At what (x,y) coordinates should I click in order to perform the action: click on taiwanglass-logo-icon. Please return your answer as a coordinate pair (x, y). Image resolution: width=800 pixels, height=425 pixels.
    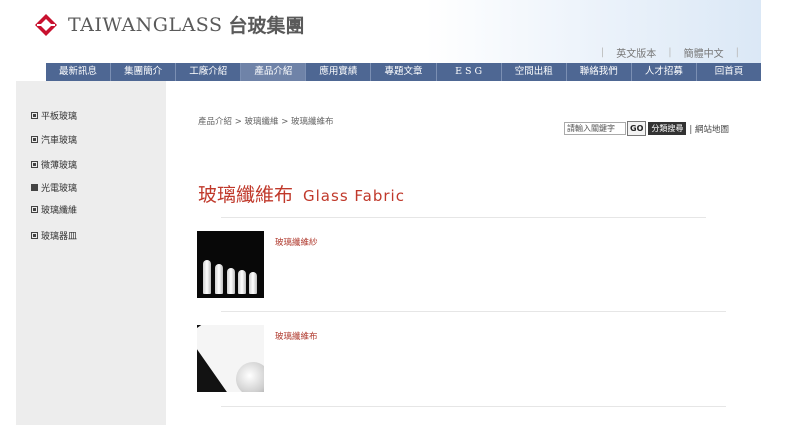
    Looking at the image, I should click on (46, 25).